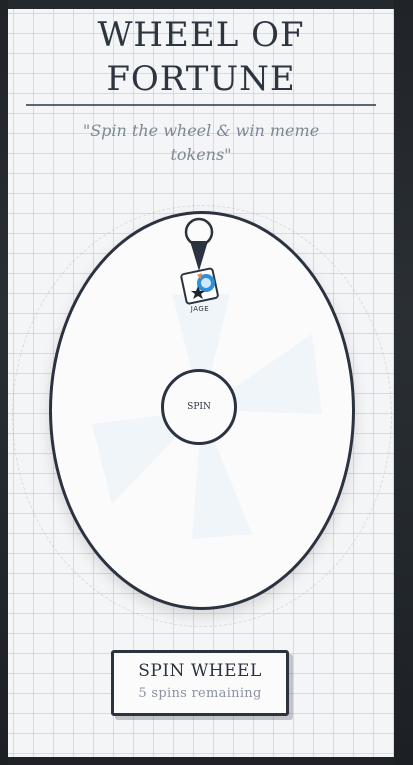 The image size is (413, 765). I want to click on background-left, so click(4, 382).